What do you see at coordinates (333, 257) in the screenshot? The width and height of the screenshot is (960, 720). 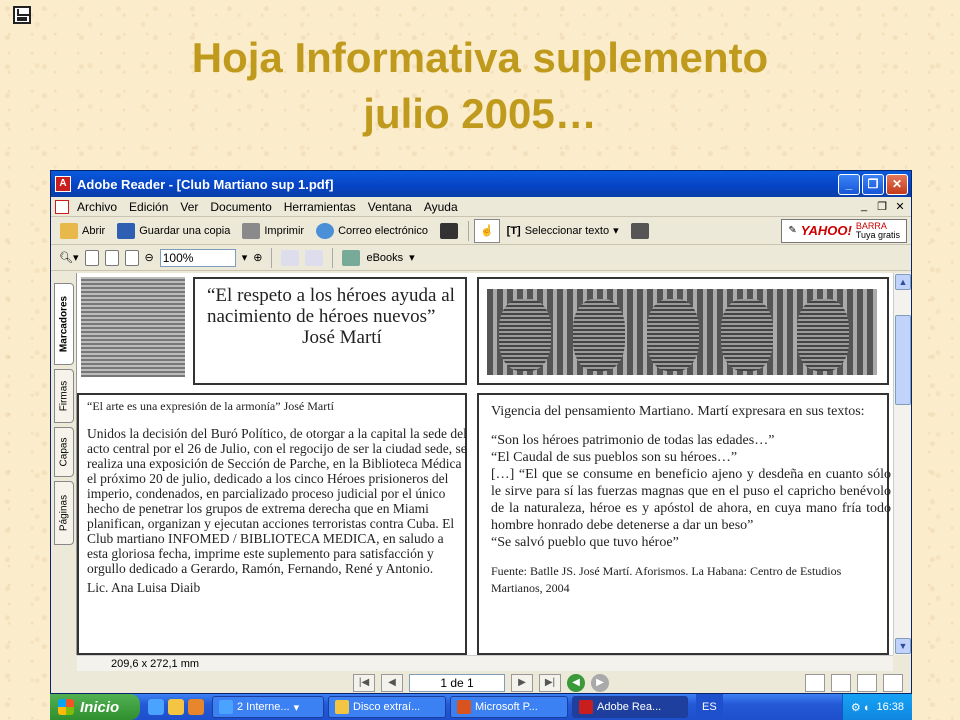 I see `toolbar-separator` at bounding box center [333, 257].